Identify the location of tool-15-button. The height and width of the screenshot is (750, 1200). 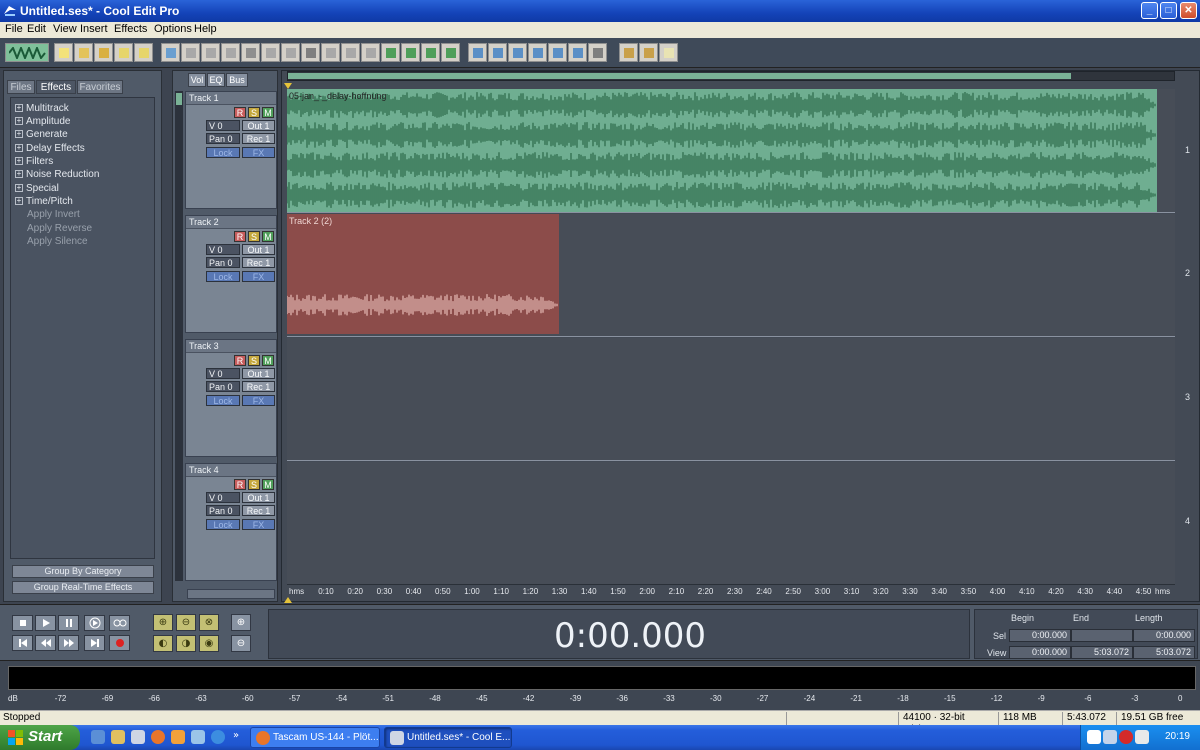
(477, 52).